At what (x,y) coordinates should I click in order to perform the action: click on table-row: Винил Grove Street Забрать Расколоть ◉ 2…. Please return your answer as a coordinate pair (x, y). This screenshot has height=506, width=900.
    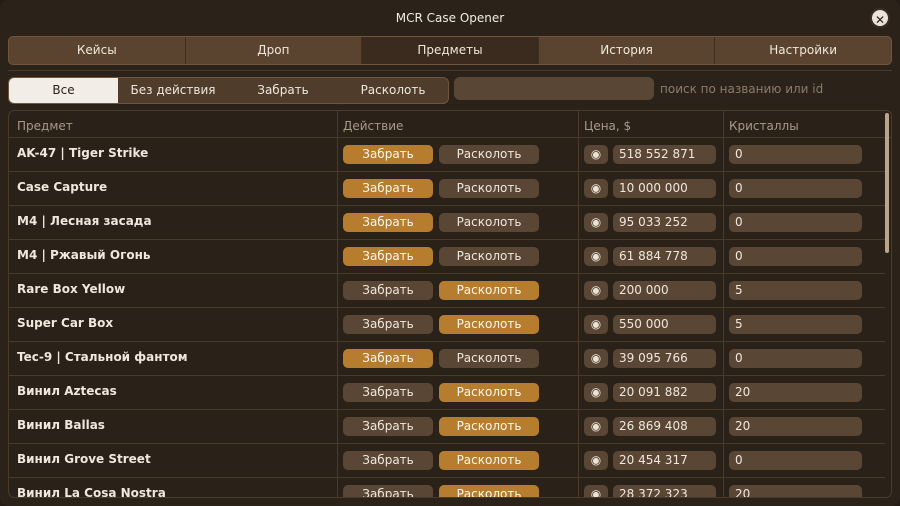
    Looking at the image, I should click on (447, 461).